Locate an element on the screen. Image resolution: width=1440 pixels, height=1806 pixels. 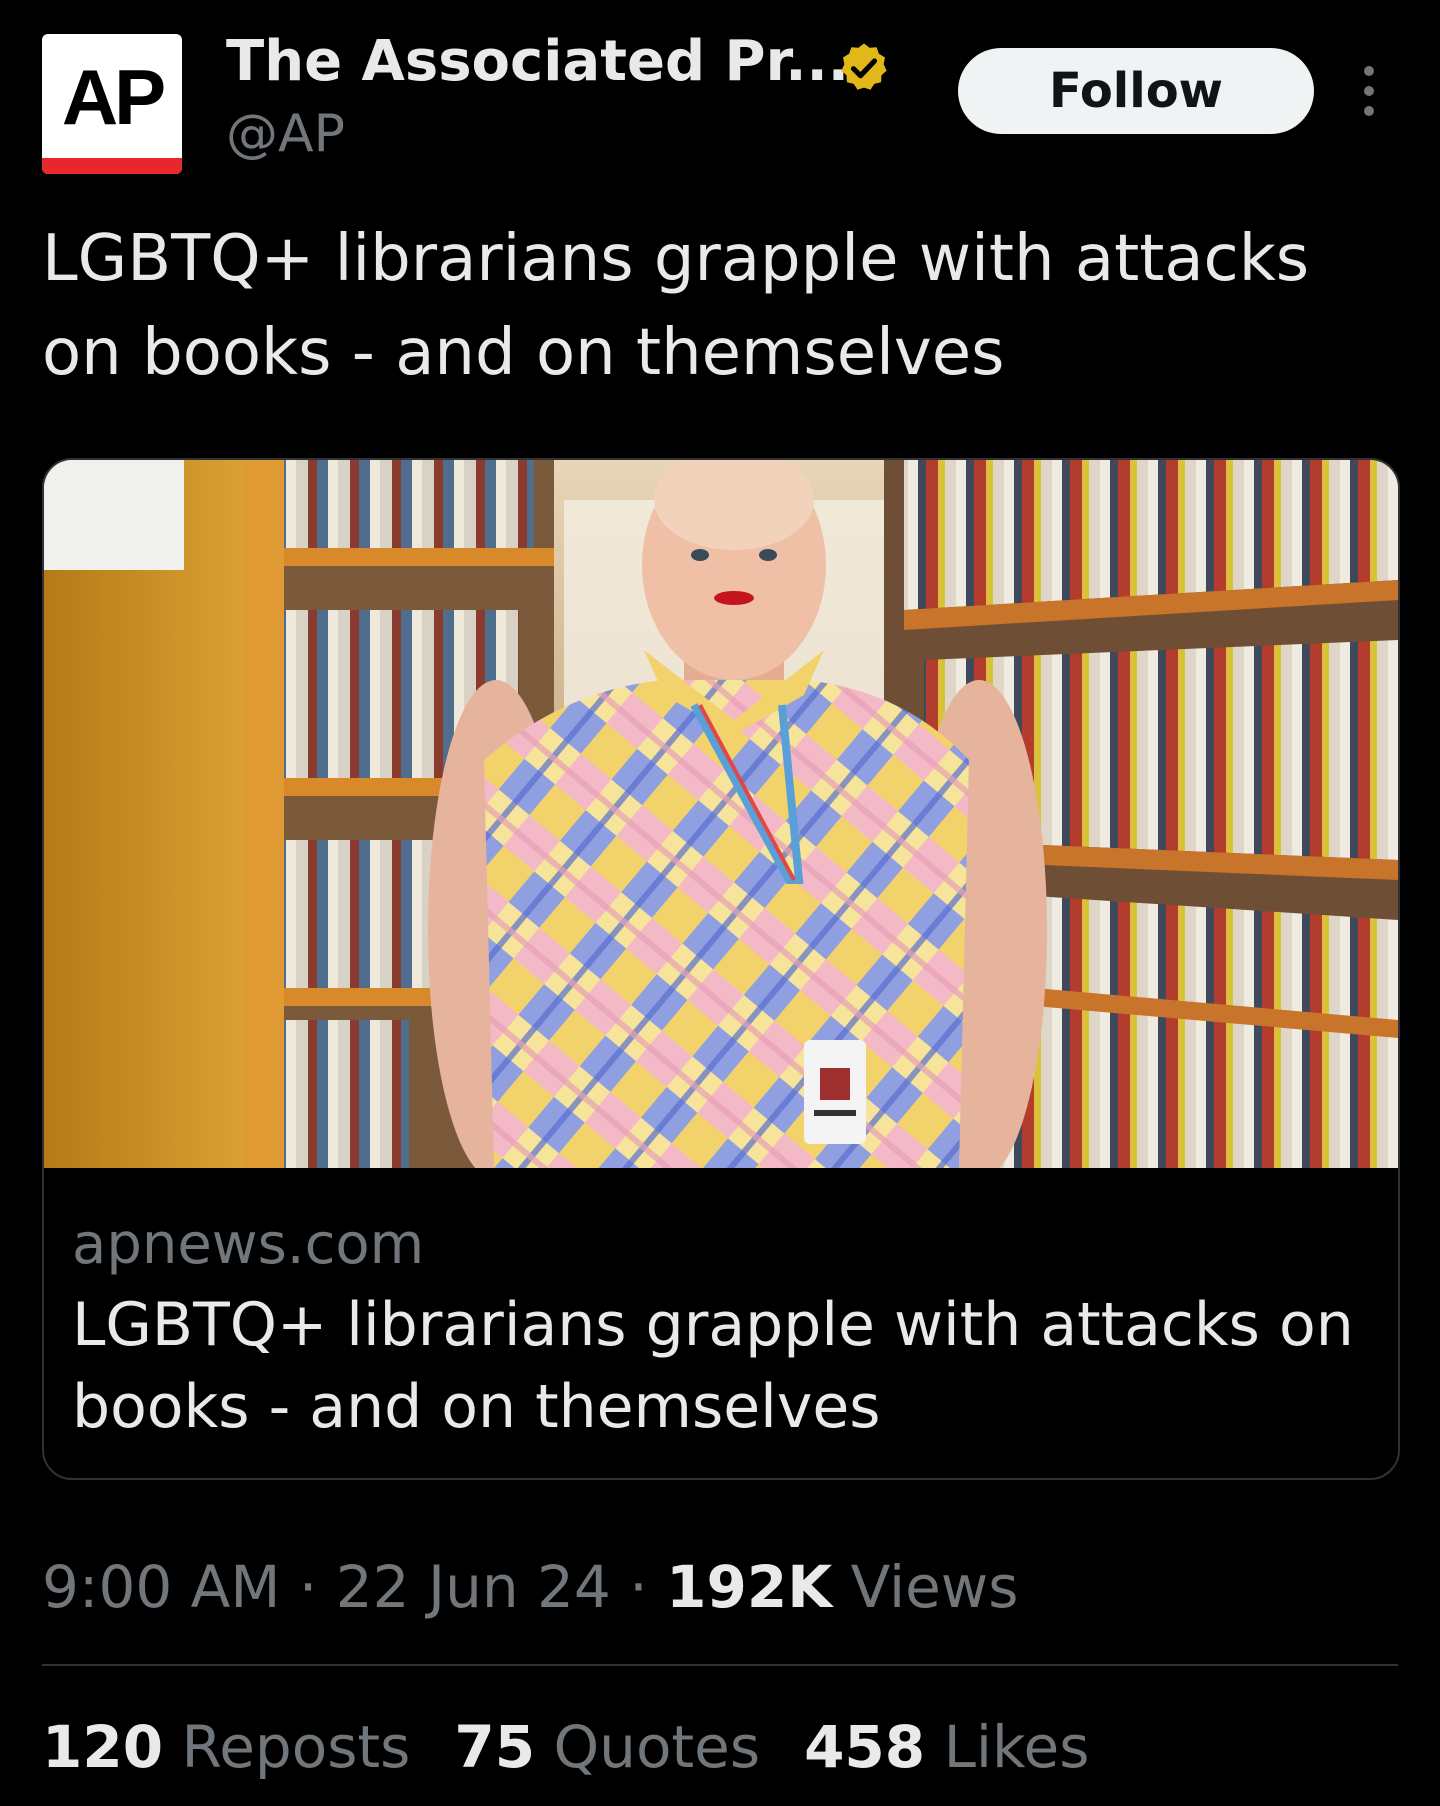
quotes-count: 75 is located at coordinates (495, 1747).